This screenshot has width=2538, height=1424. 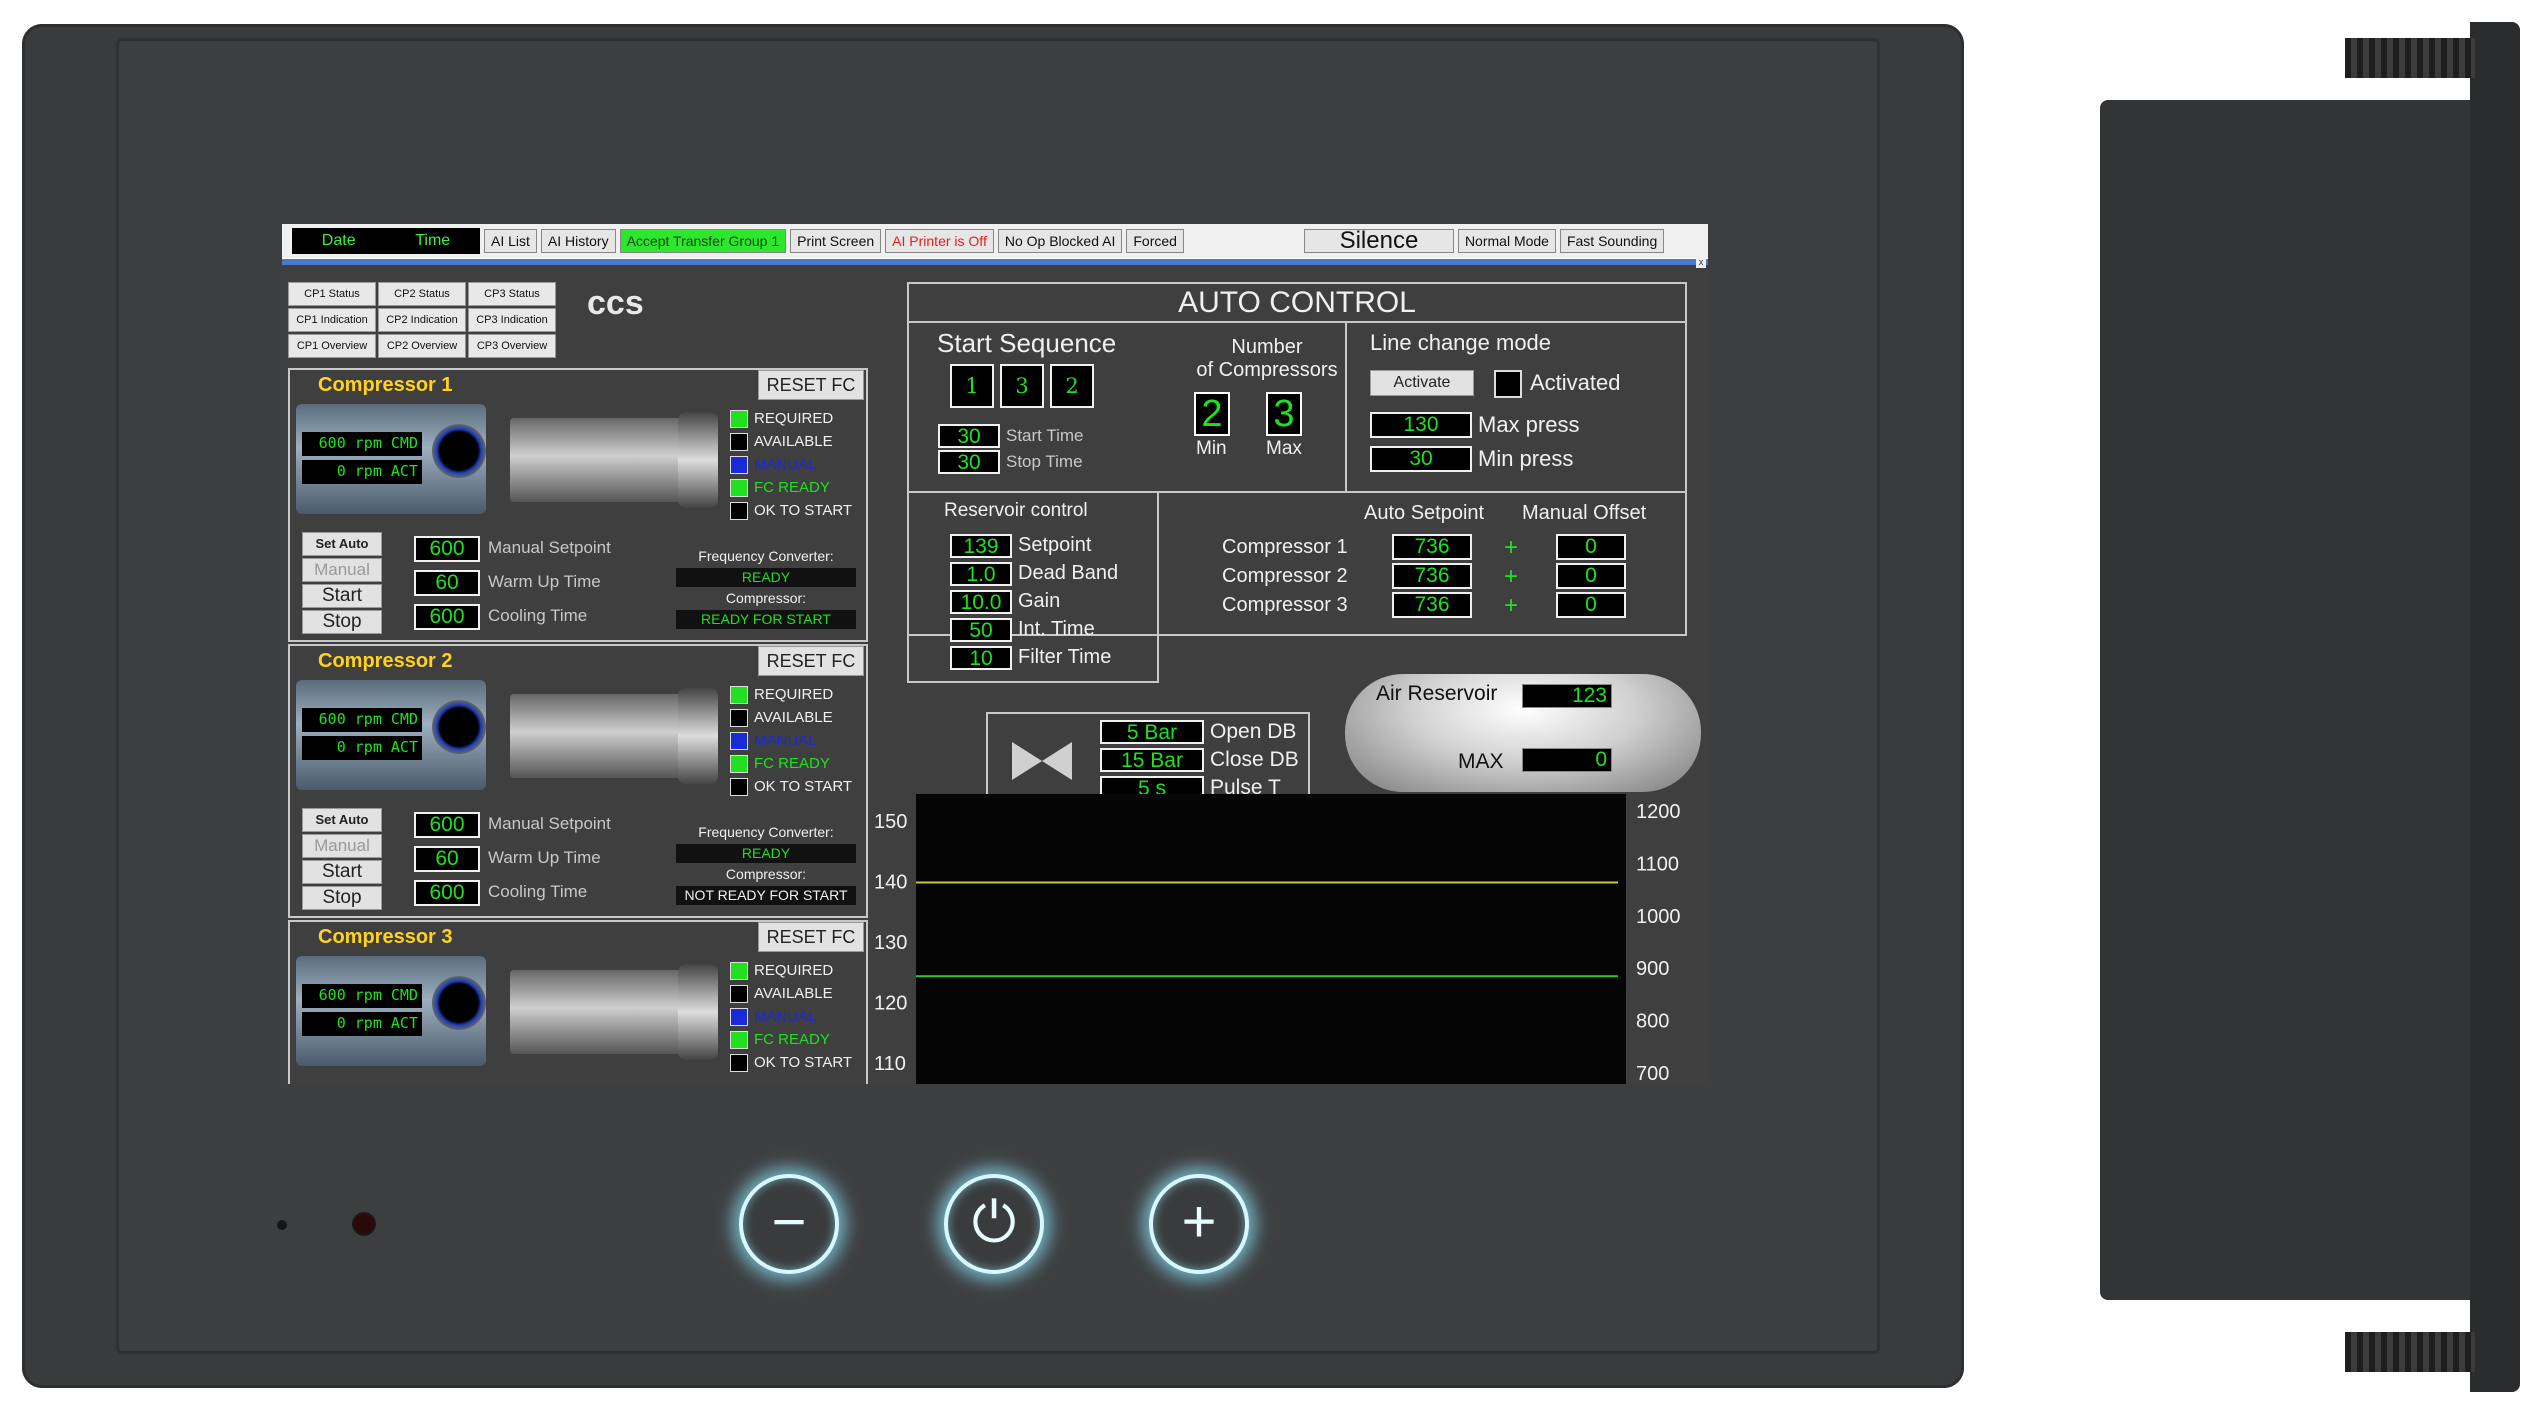 What do you see at coordinates (890, 883) in the screenshot?
I see `y-left-tick-label: 140` at bounding box center [890, 883].